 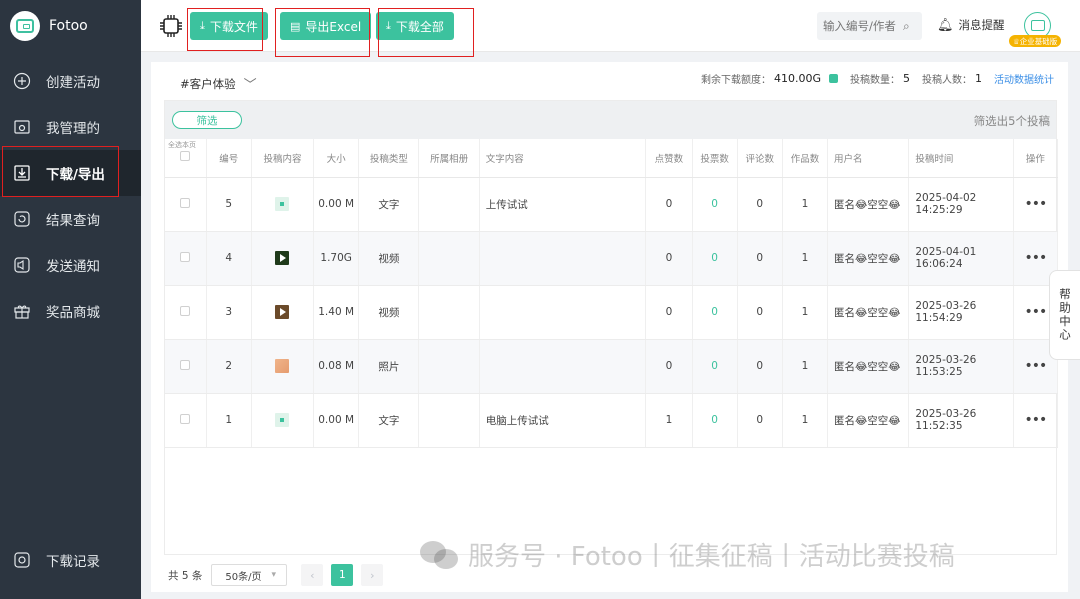 What do you see at coordinates (981, 25) in the screenshot?
I see `notification-label: 消息提醒` at bounding box center [981, 25].